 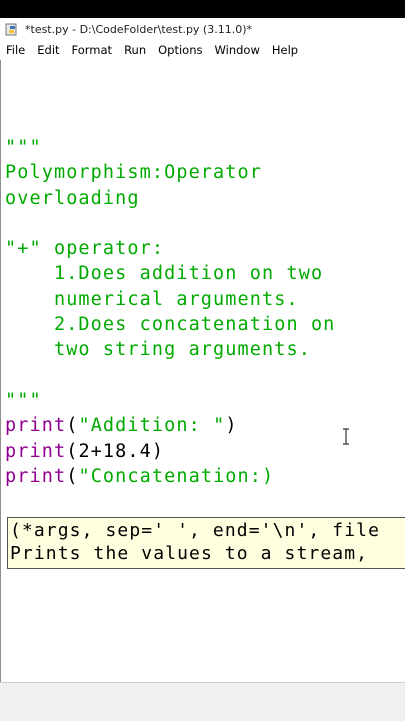 What do you see at coordinates (152, 299) in the screenshot?
I see `docstring-line: numerical arguments.` at bounding box center [152, 299].